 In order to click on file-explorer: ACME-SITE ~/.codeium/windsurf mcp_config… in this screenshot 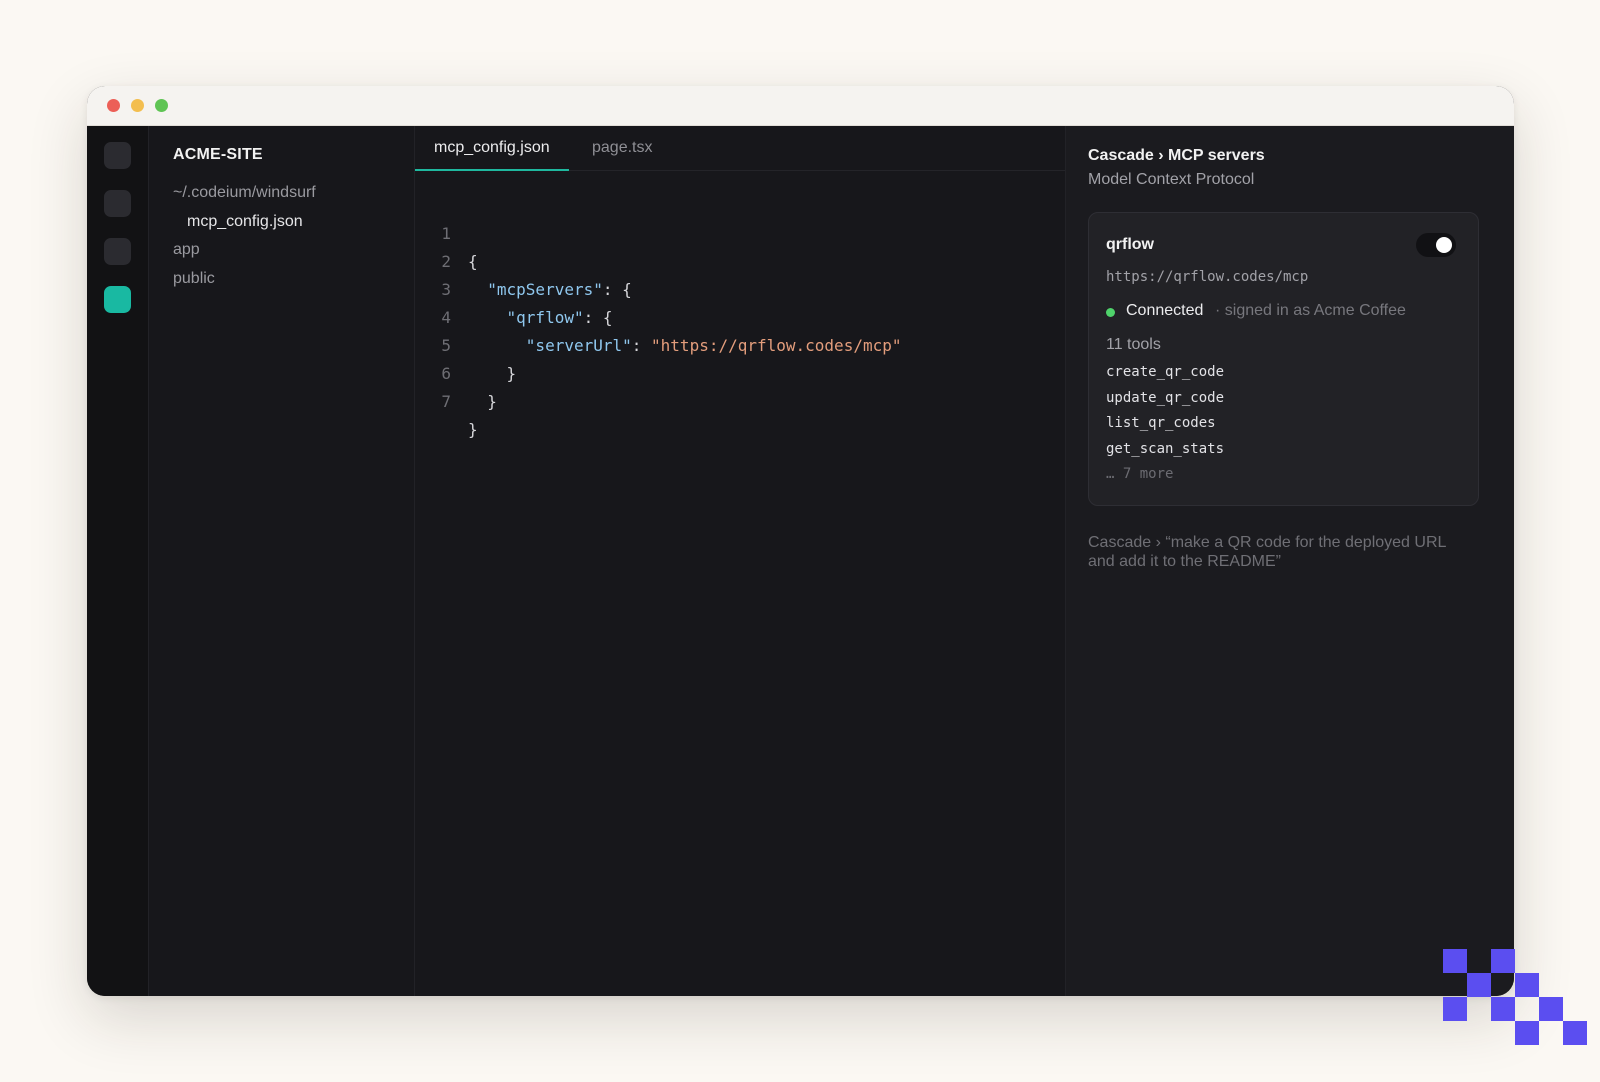, I will do `click(282, 561)`.